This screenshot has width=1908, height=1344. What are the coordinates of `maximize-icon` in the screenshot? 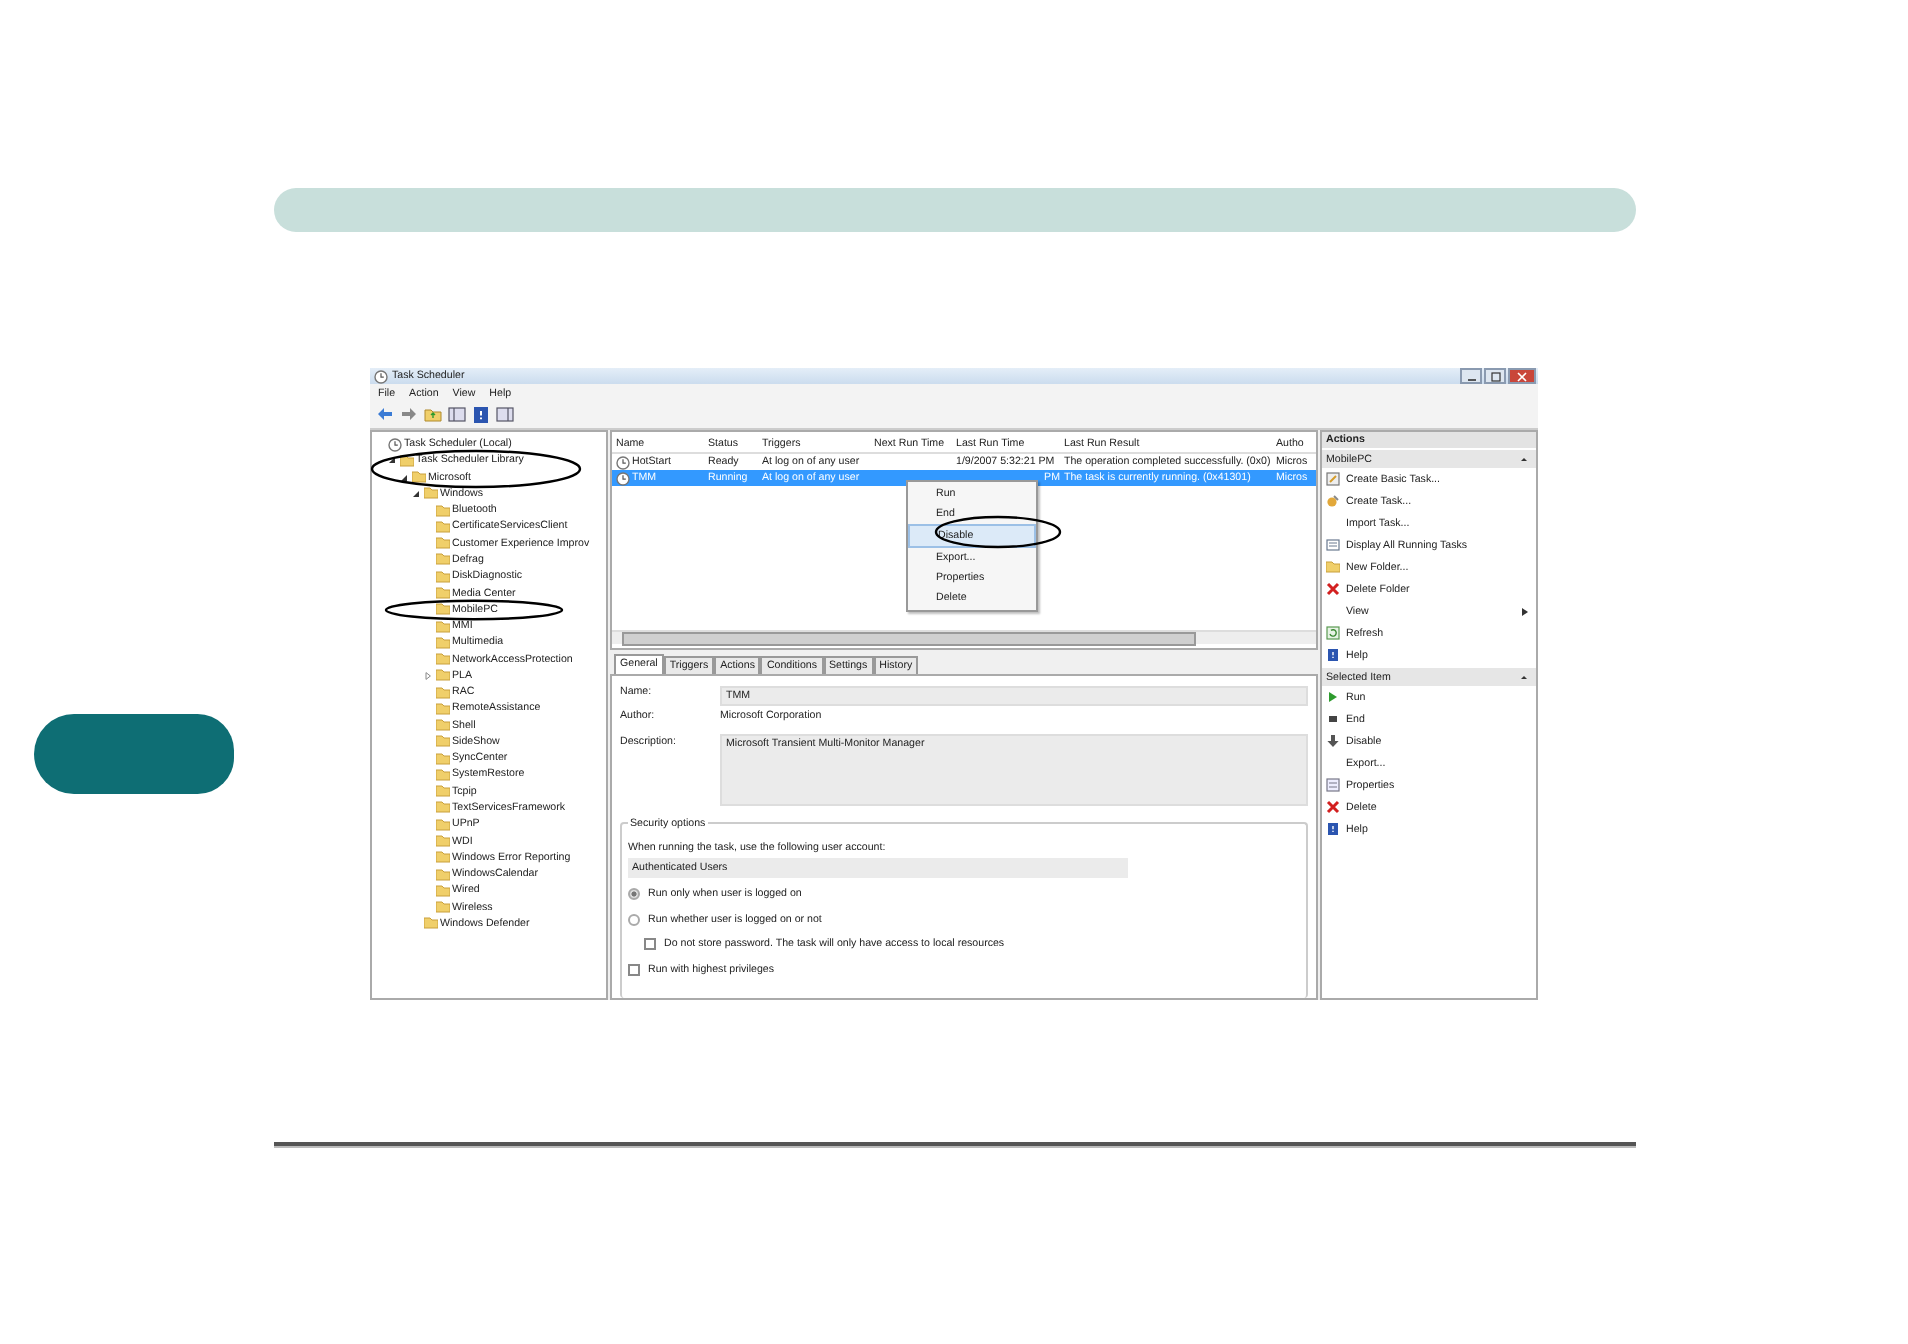 It's located at (1495, 376).